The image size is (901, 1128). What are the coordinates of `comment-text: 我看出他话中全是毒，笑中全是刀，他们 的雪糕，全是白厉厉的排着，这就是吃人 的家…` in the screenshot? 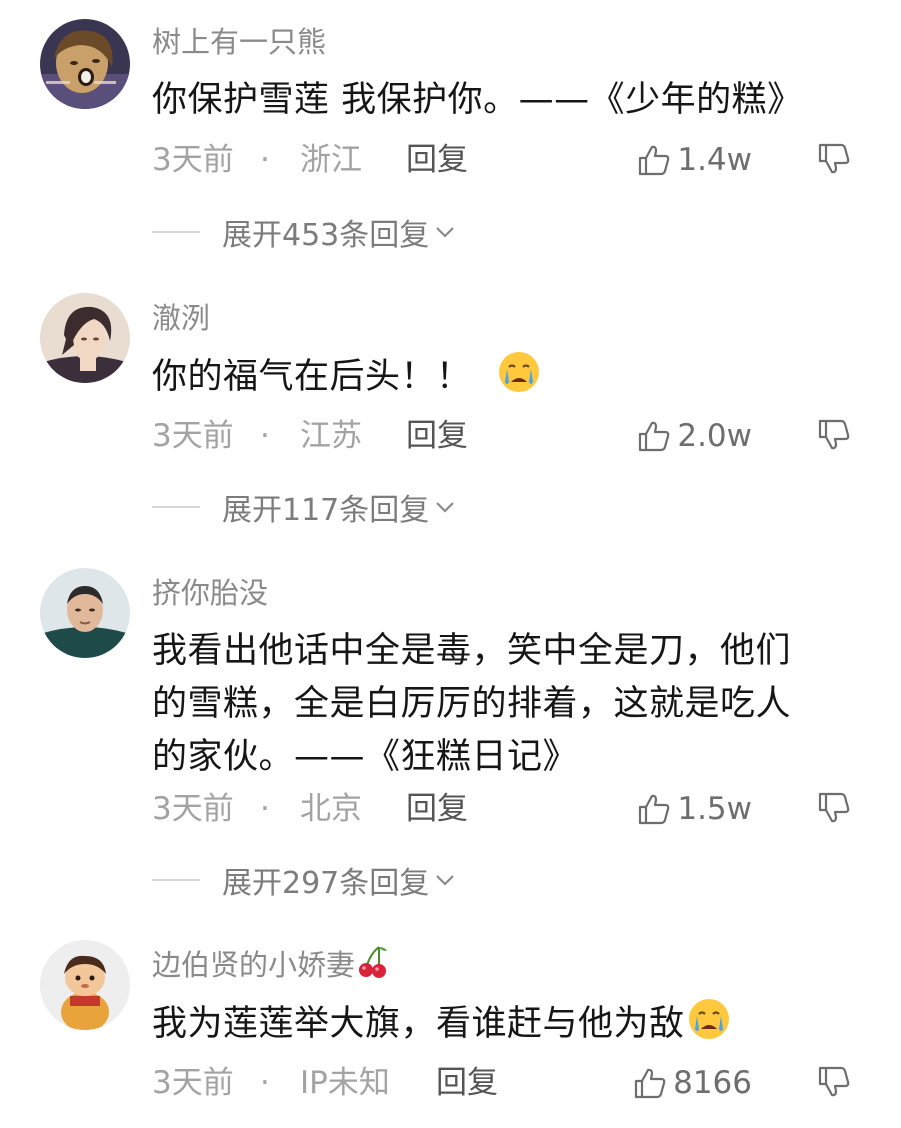 It's located at (502, 704).